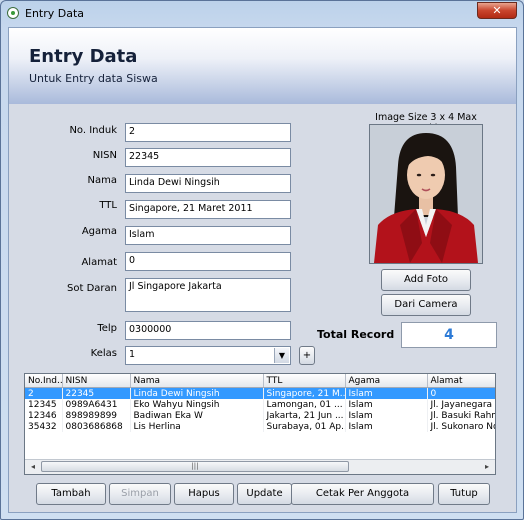  I want to click on horizontal-scrollbar: ◂ ||| ▸, so click(260, 466).